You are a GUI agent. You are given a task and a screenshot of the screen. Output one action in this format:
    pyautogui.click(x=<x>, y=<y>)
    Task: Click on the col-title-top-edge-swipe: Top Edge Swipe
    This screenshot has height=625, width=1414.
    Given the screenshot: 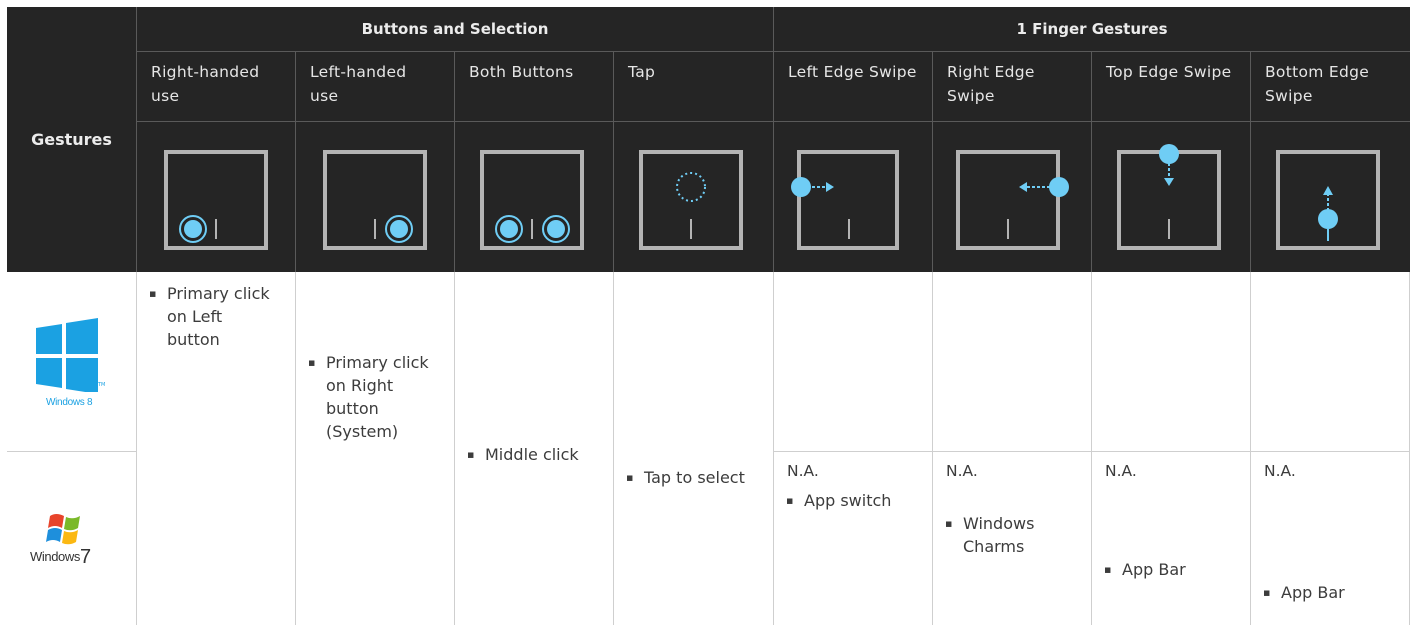 What is the action you would take?
    pyautogui.click(x=1169, y=72)
    